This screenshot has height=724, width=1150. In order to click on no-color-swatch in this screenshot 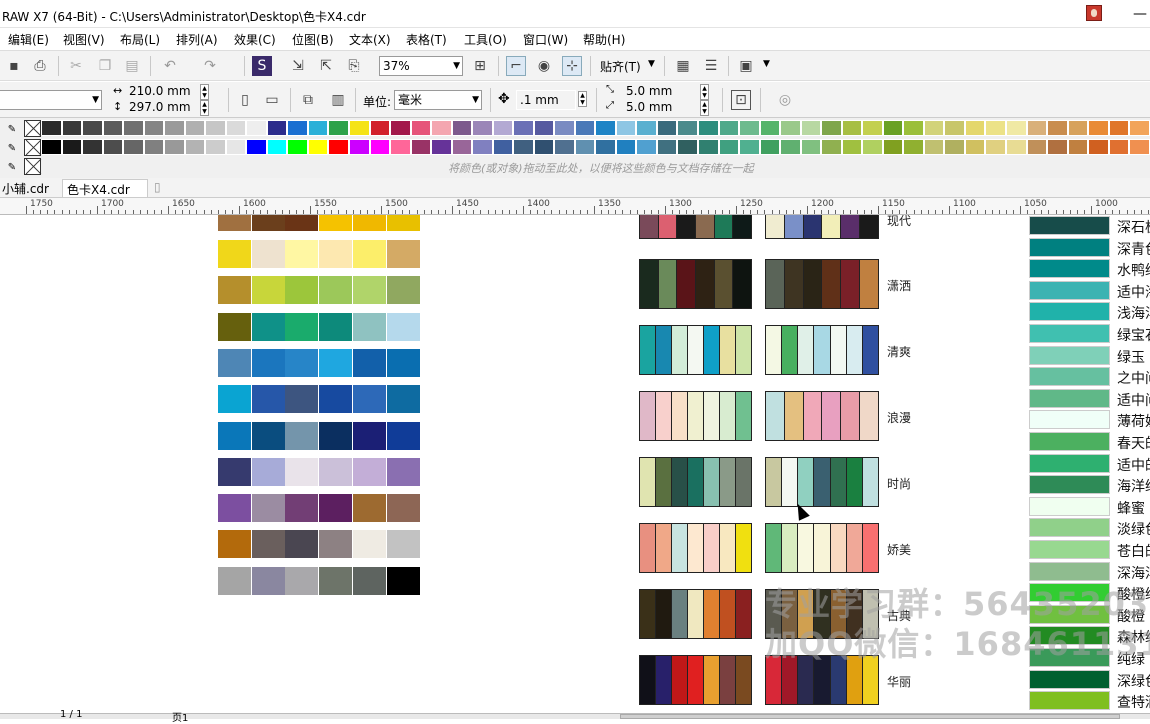, I will do `click(32, 128)`.